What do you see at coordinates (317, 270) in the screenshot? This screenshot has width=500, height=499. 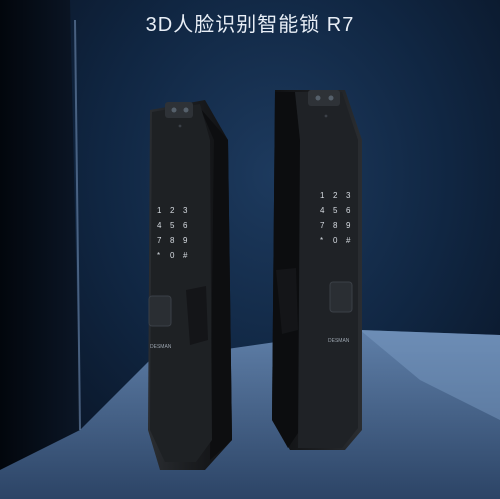 I see `smart-lock-right` at bounding box center [317, 270].